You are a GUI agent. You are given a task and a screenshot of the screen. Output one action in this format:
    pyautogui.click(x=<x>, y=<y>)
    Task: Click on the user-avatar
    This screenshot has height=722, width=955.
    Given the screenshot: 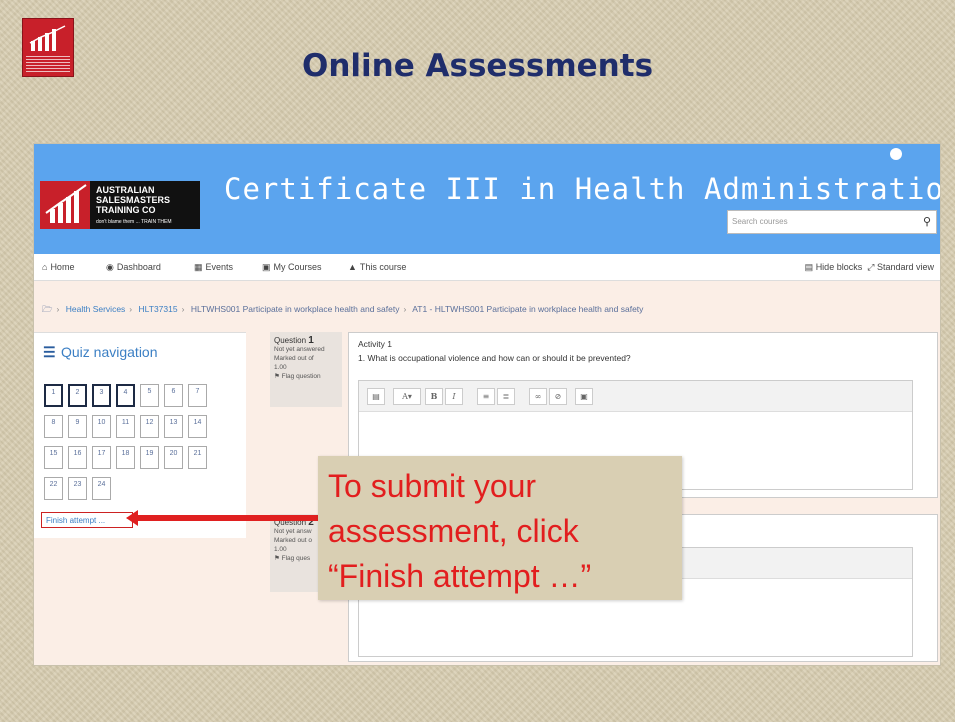 What is the action you would take?
    pyautogui.click(x=896, y=154)
    